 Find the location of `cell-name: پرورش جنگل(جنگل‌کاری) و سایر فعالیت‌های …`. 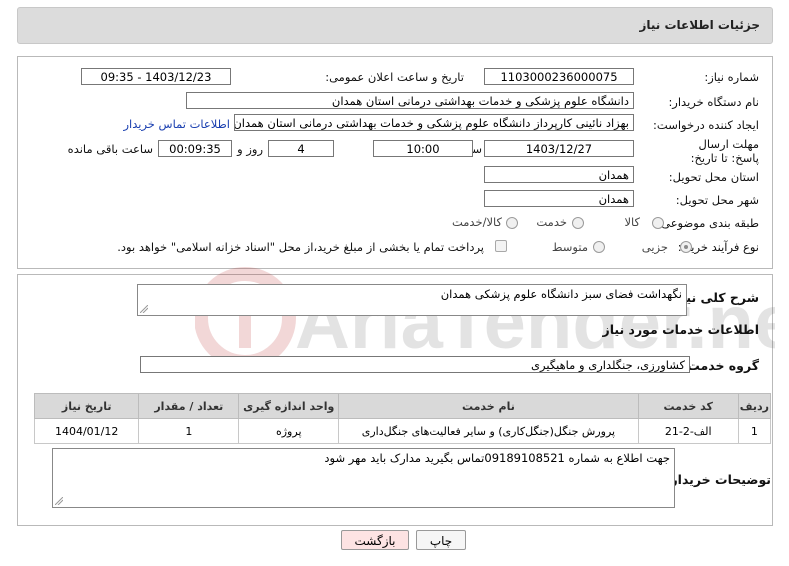

cell-name: پرورش جنگل(جنگل‌کاری) و سایر فعالیت‌های … is located at coordinates (488, 431).